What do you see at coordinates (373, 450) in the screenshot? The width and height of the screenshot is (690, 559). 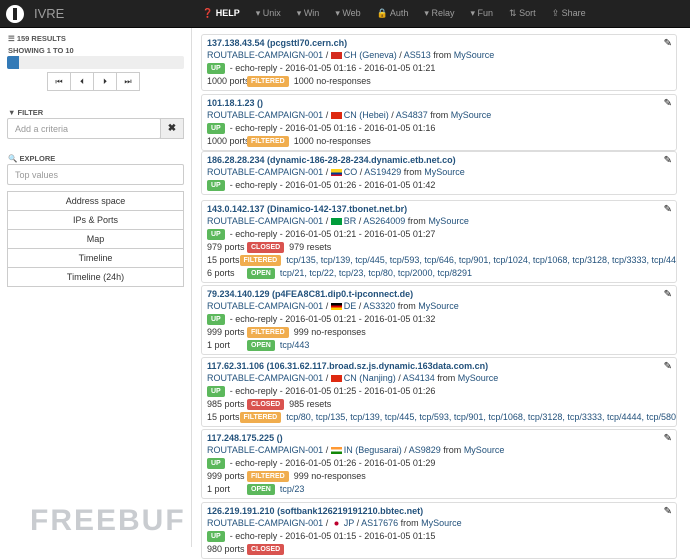 I see `location-link: IN (Begusarai)` at bounding box center [373, 450].